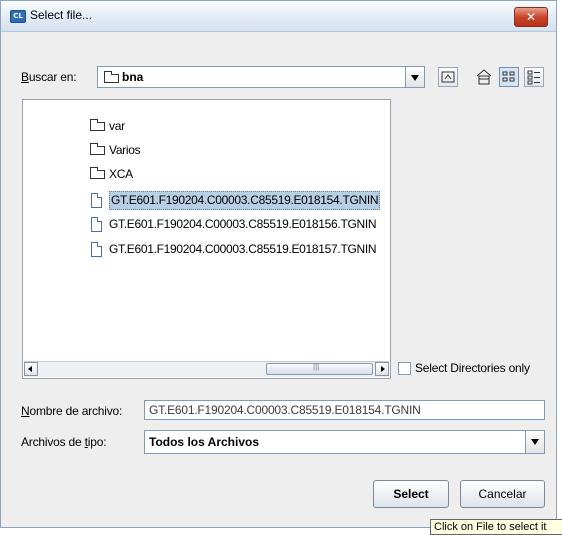  I want to click on tooltip: Click on File to select it, so click(496, 527).